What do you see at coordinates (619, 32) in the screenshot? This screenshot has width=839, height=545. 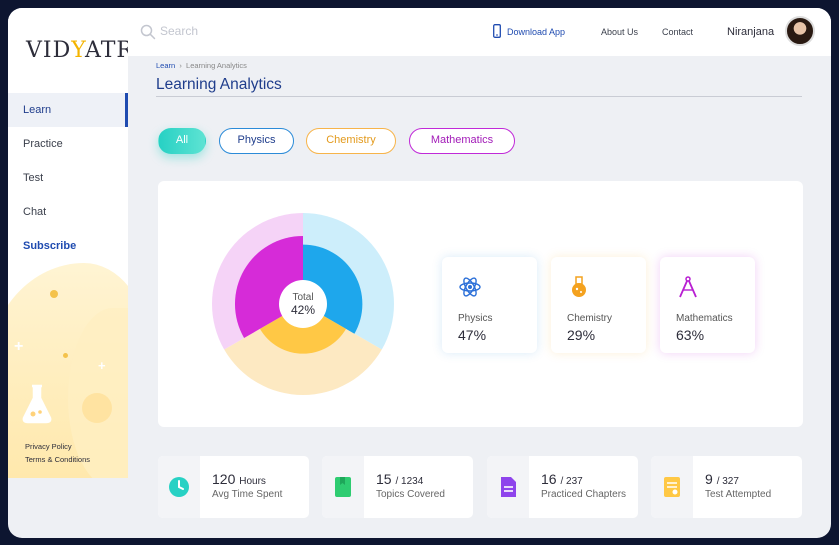 I see `about-us-link: About Us` at bounding box center [619, 32].